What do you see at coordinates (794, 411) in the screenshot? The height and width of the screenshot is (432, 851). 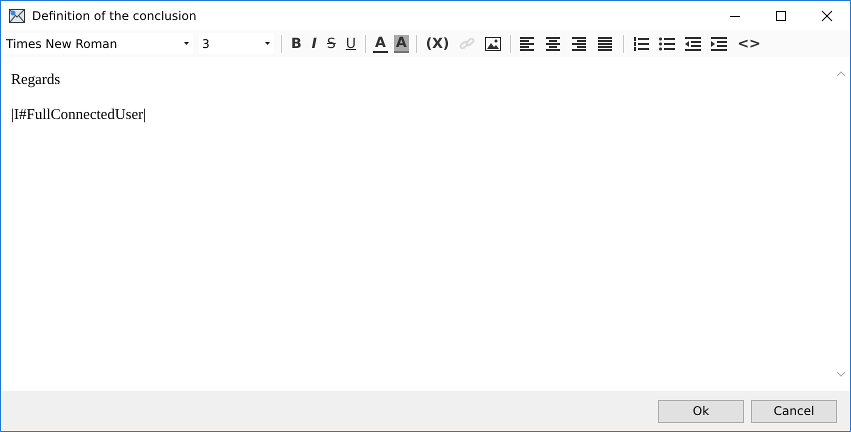 I see `cancel-button: Cancel` at bounding box center [794, 411].